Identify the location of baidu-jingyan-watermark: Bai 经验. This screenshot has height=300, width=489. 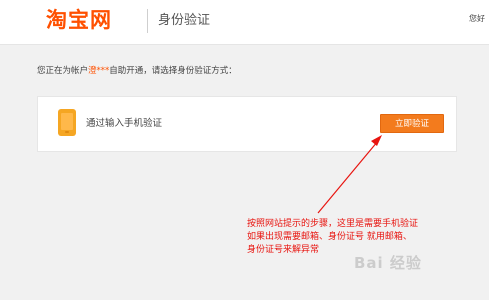
(388, 263).